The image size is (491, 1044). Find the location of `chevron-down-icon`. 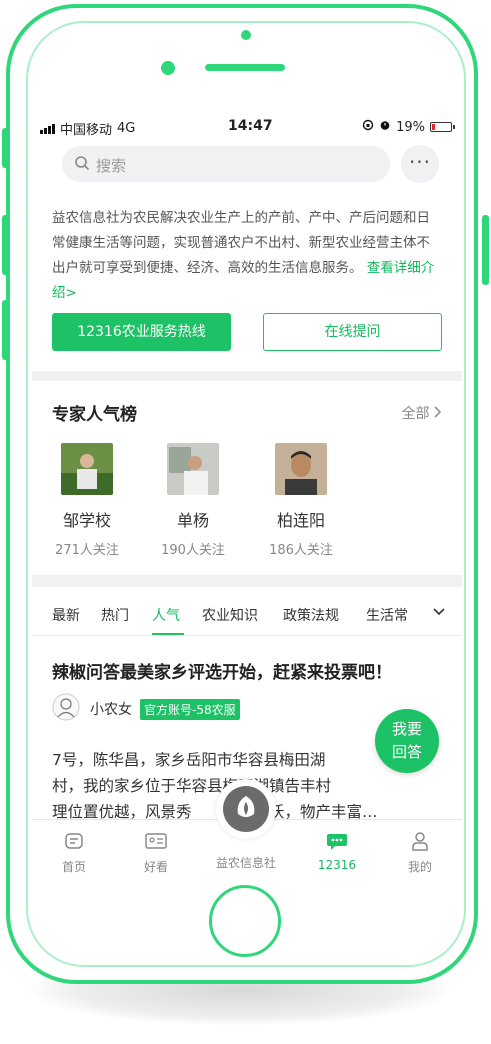

chevron-down-icon is located at coordinates (439, 613).